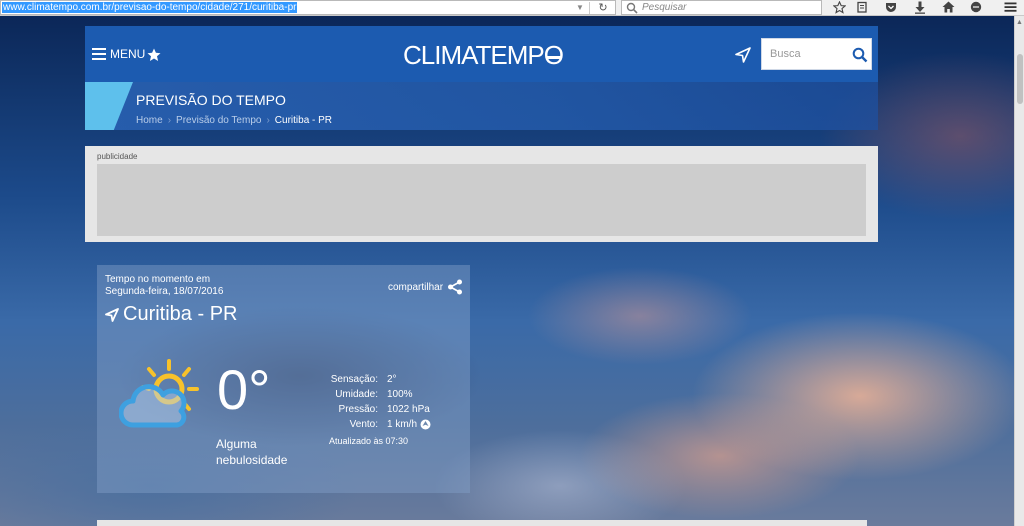  Describe the element at coordinates (603, 8) in the screenshot. I see `reload-icon: ↻` at that location.